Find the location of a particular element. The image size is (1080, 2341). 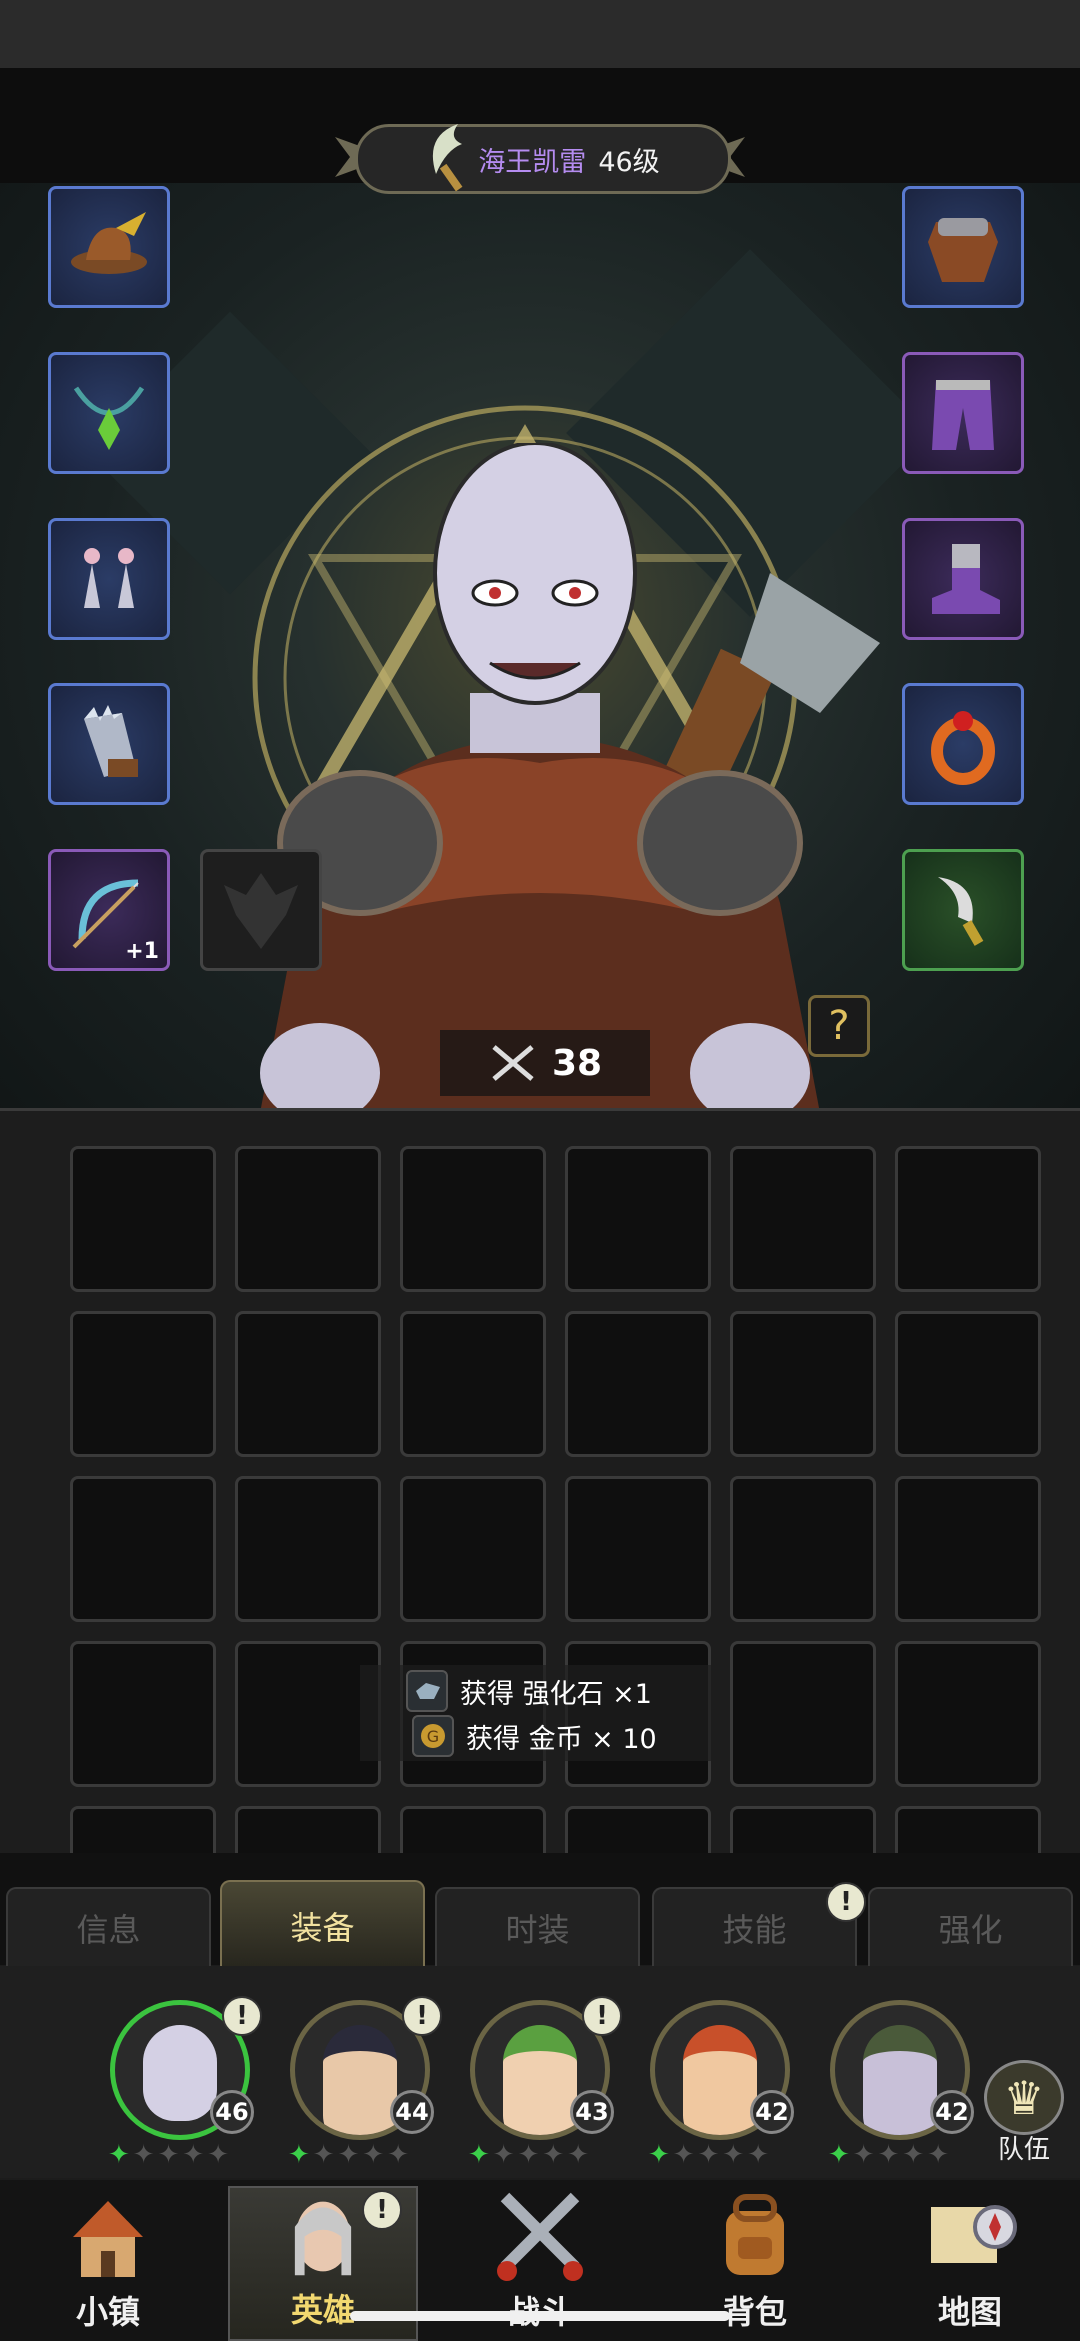

weapon-enhance-level: +1 is located at coordinates (142, 951).